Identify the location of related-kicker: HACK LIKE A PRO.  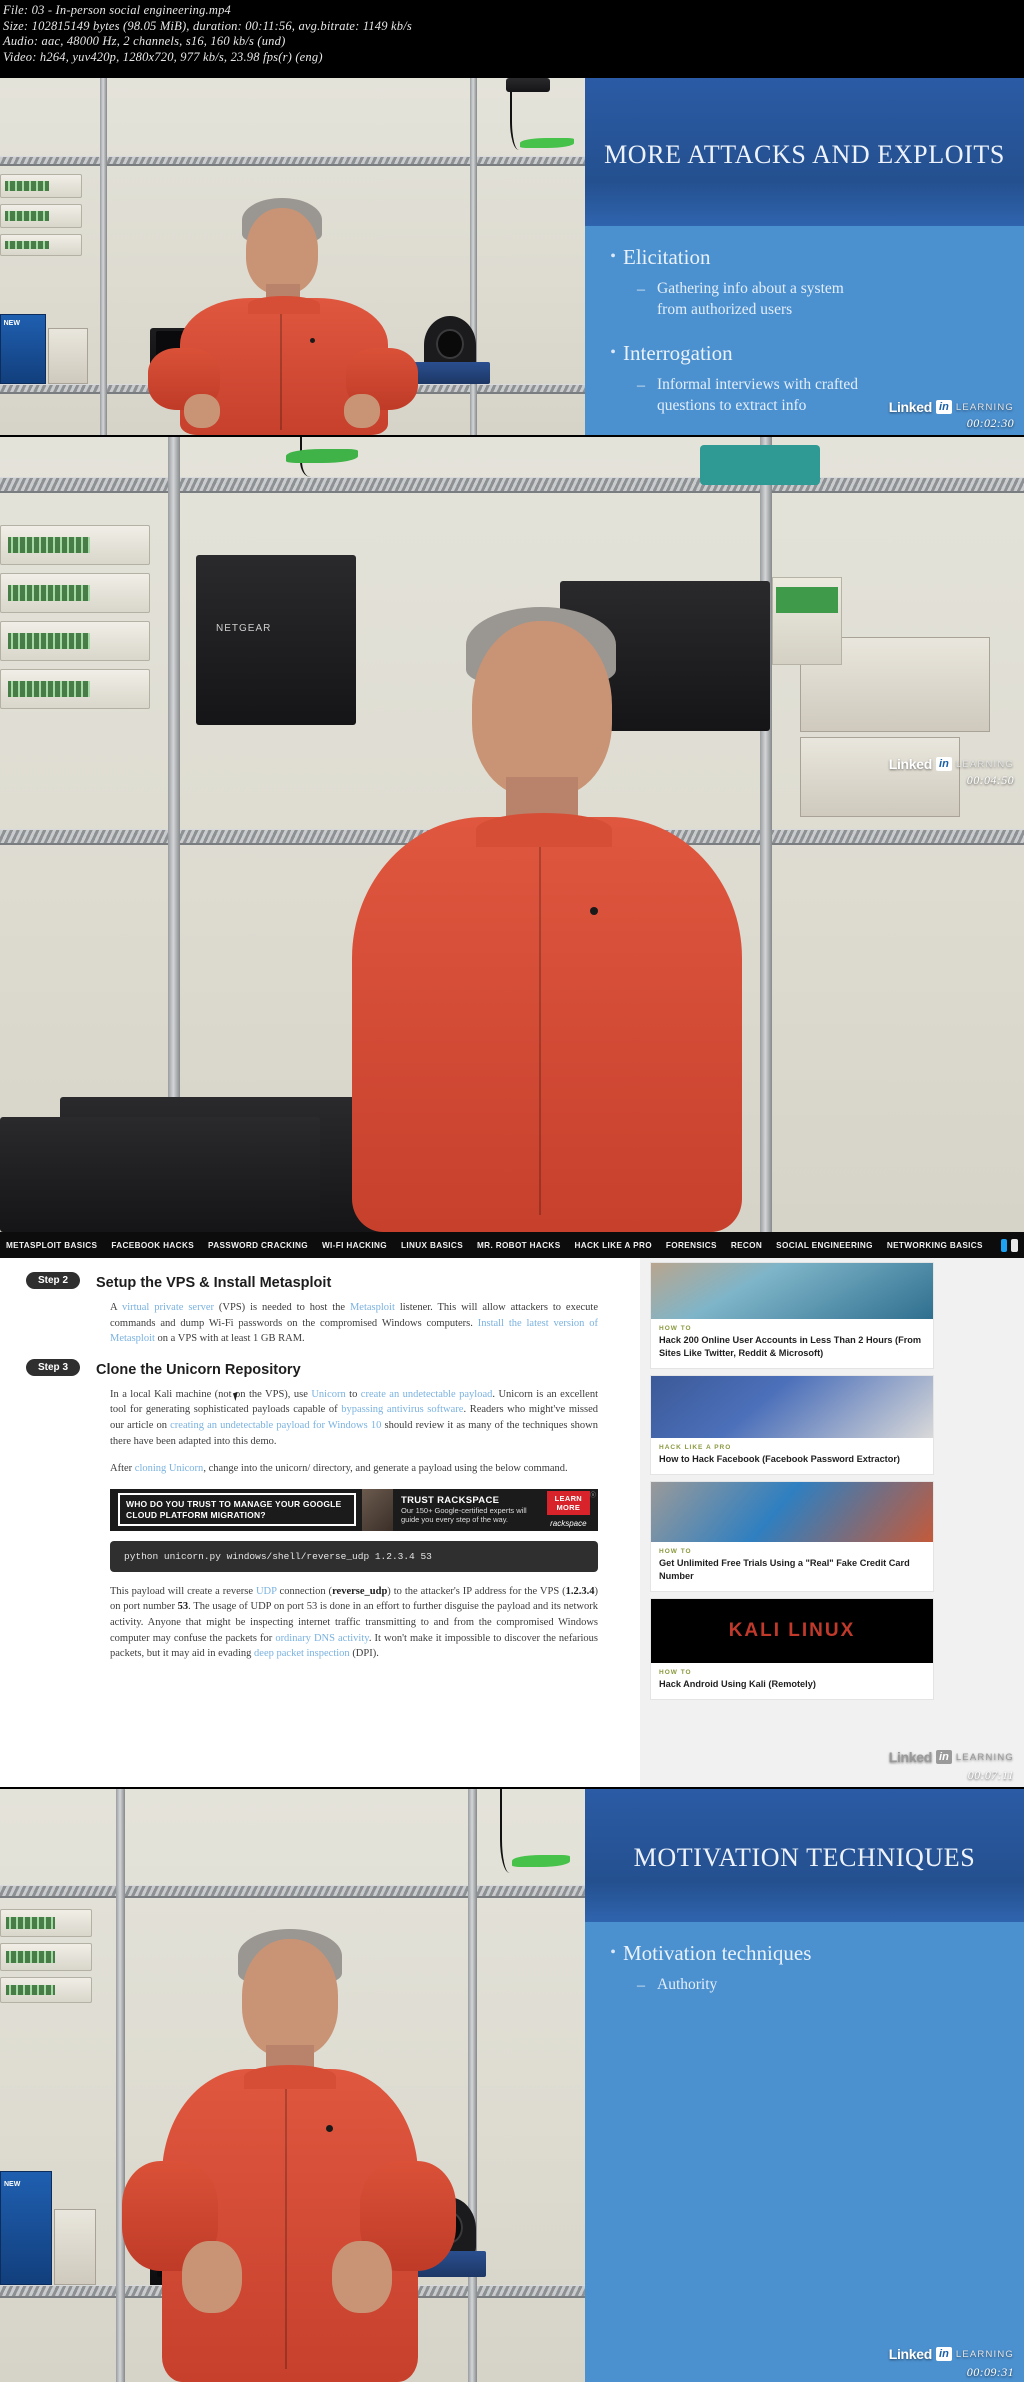
(695, 1447).